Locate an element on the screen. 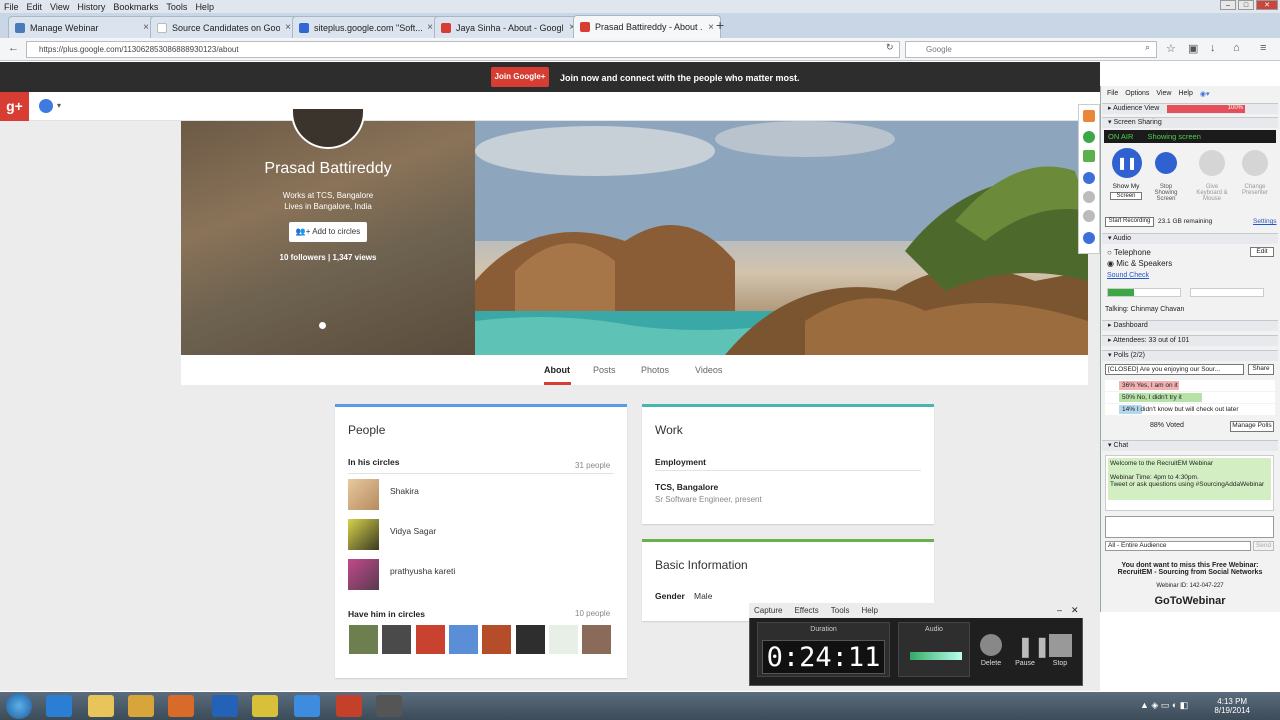 This screenshot has height=720, width=1280. bookmark-star-icon: ☆ is located at coordinates (1171, 48).